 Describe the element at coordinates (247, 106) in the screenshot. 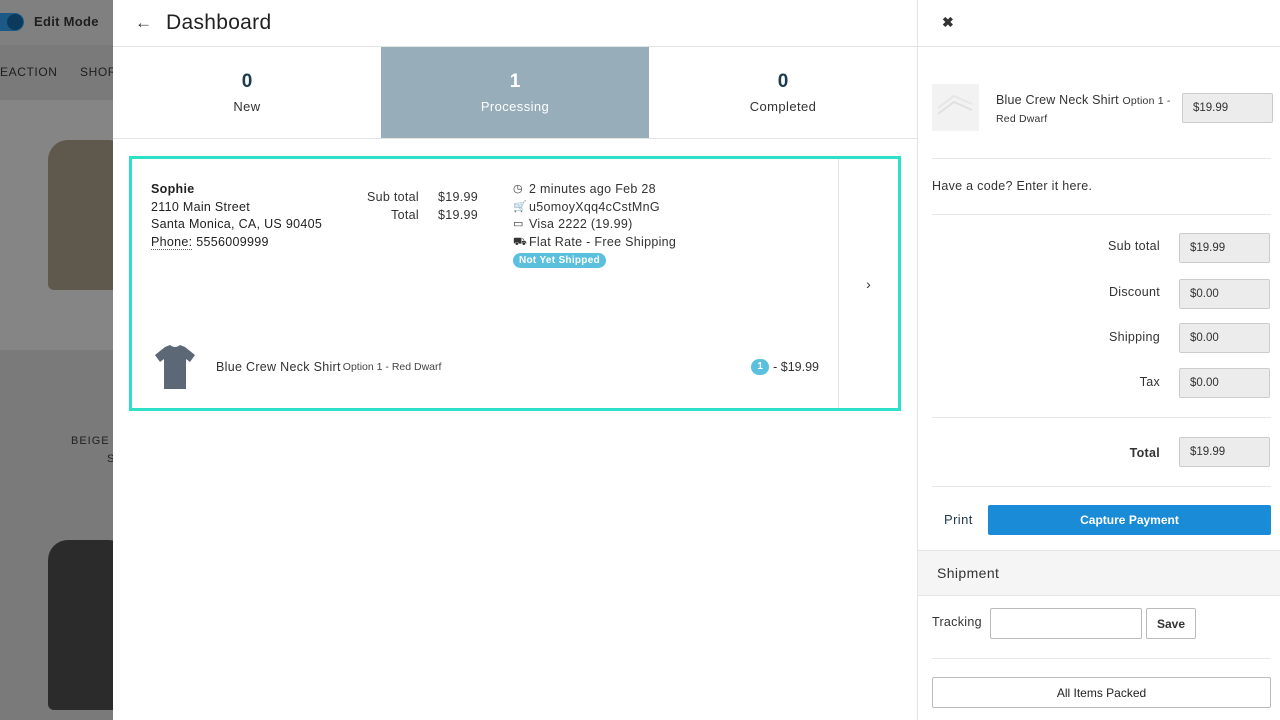

I see `tab-label: New` at that location.